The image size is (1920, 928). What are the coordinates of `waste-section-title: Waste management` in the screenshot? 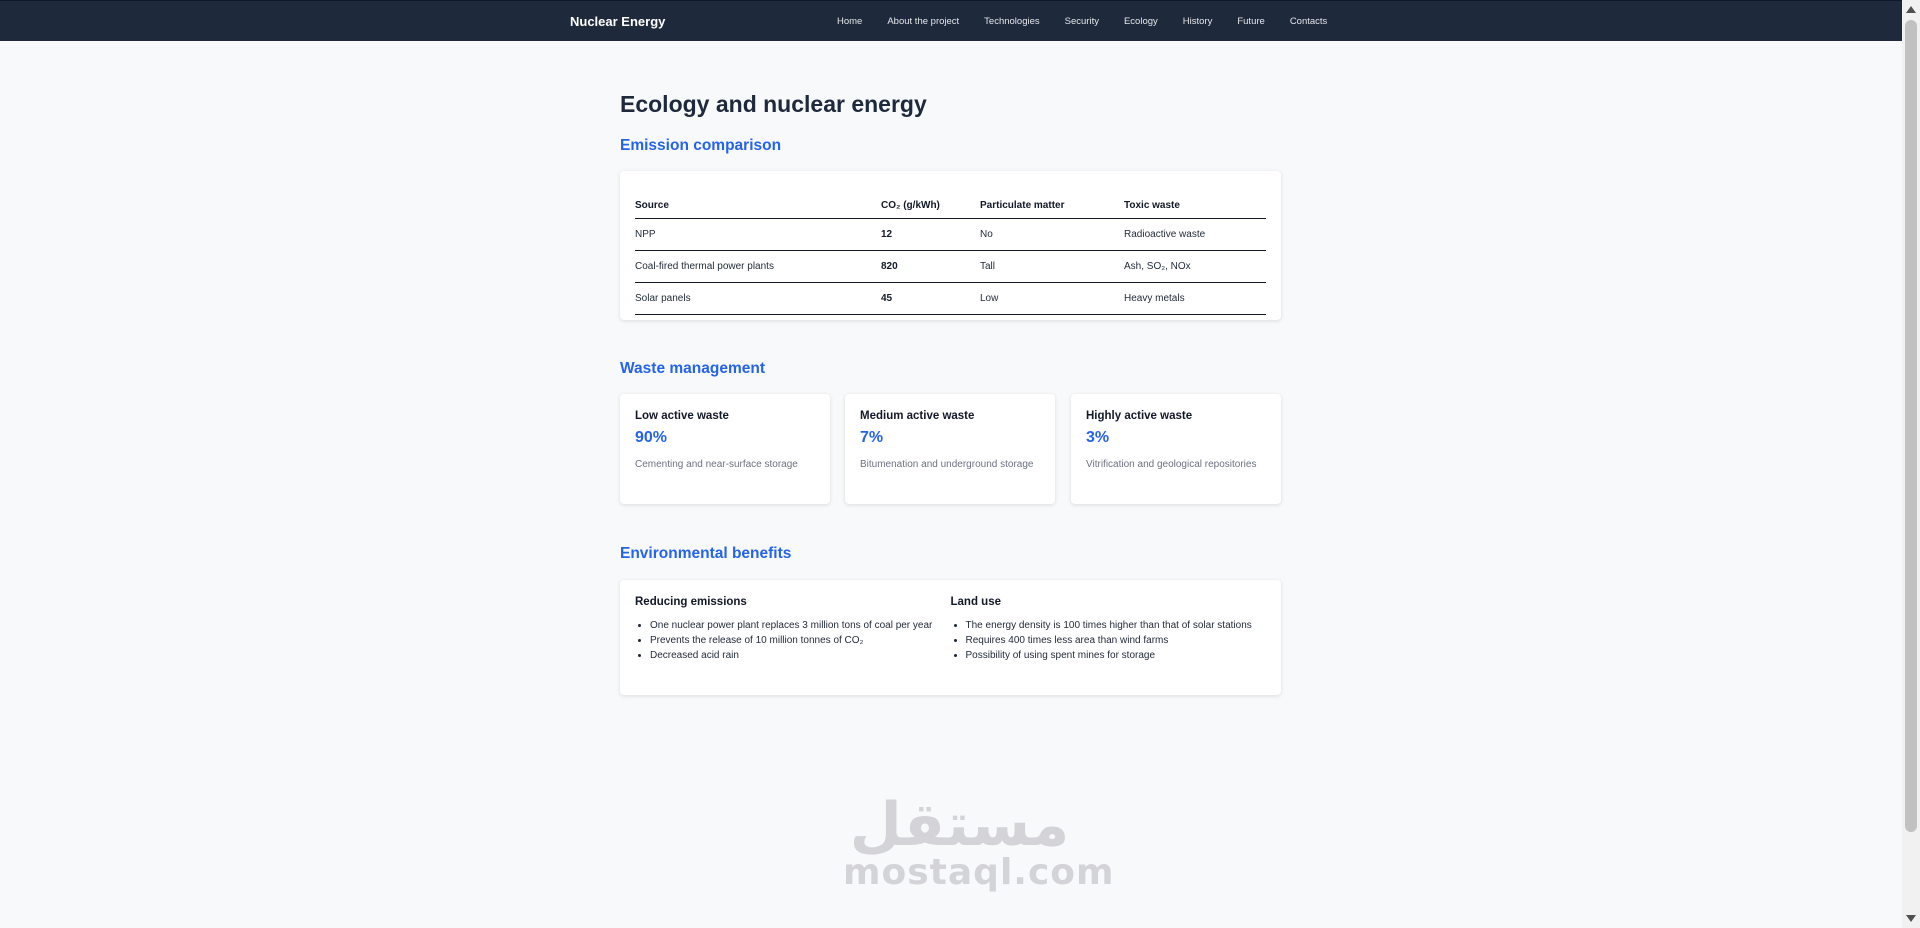 It's located at (692, 368).